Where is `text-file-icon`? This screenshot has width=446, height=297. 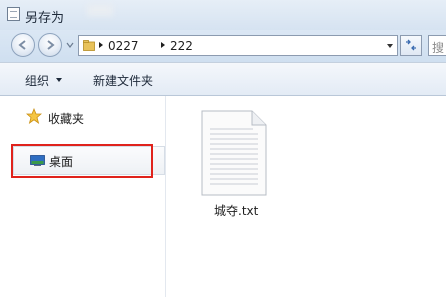 text-file-icon is located at coordinates (234, 153).